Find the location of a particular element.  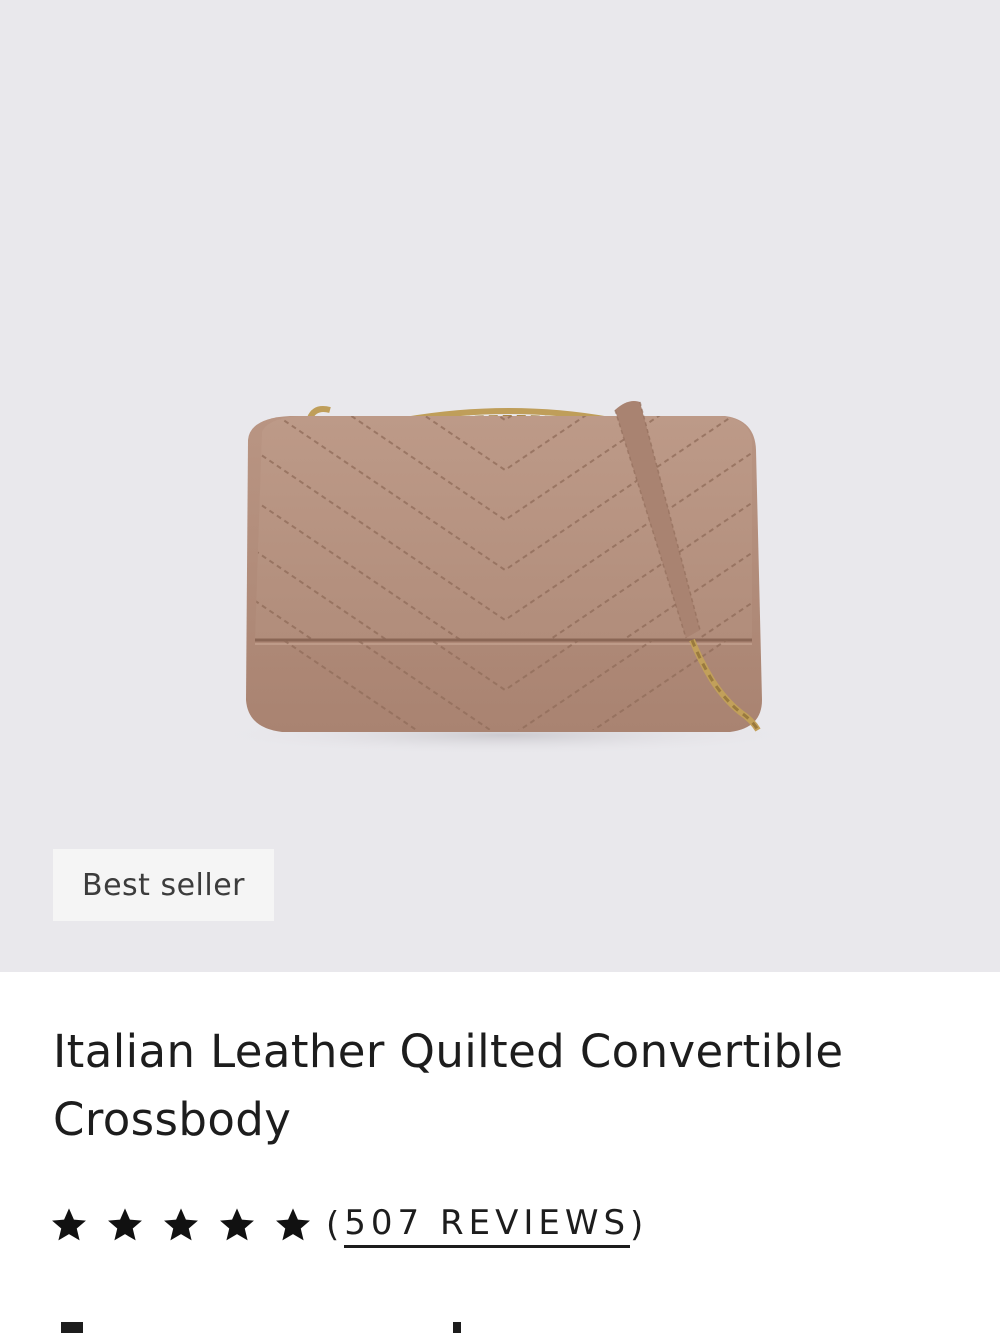

close-paren: ) is located at coordinates (639, 1225).